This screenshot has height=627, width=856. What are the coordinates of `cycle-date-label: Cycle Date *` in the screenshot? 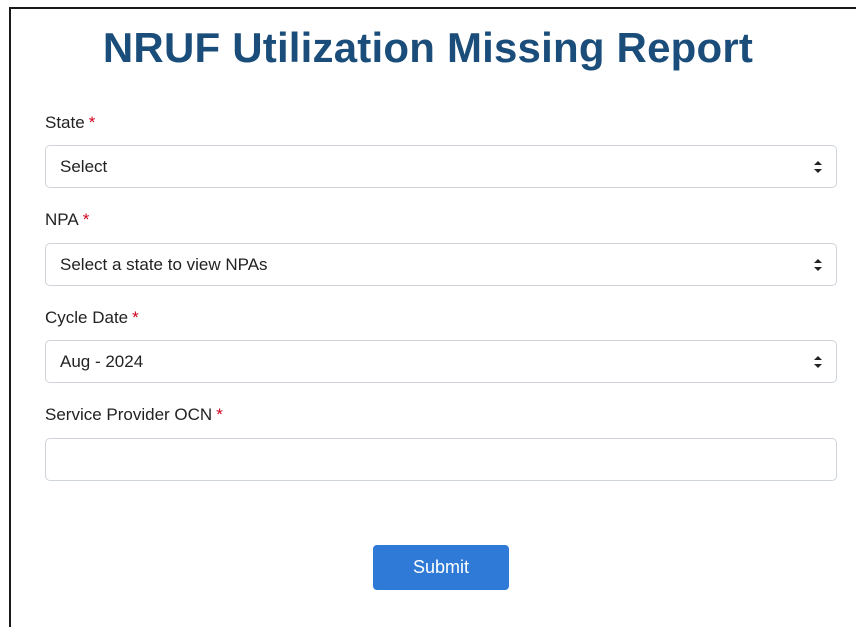 It's located at (92, 318).